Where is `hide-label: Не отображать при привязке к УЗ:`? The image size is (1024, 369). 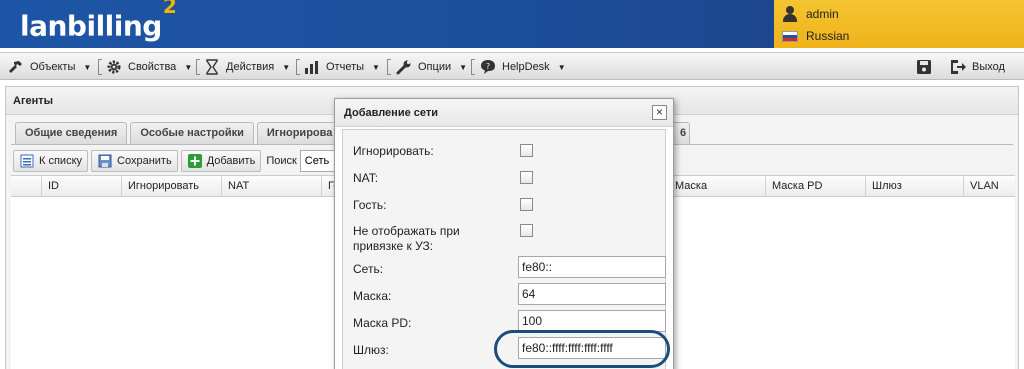 hide-label: Не отображать при привязке к УЗ: is located at coordinates (406, 238).